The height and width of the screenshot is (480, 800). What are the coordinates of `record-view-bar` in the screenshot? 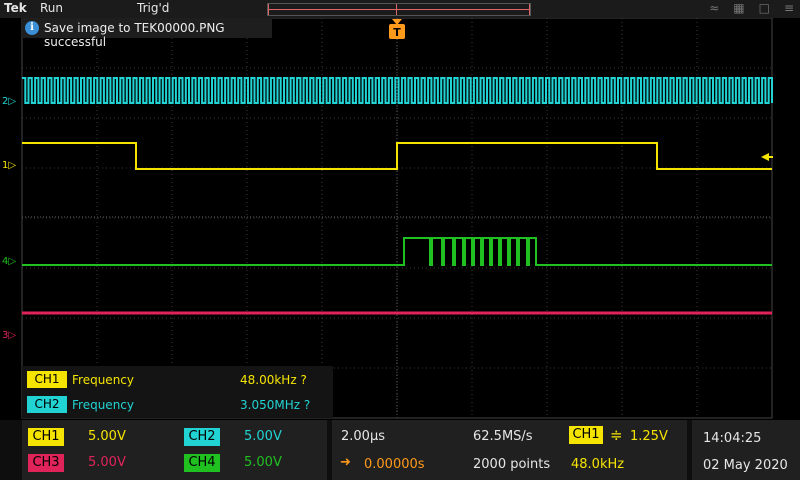 It's located at (399, 9).